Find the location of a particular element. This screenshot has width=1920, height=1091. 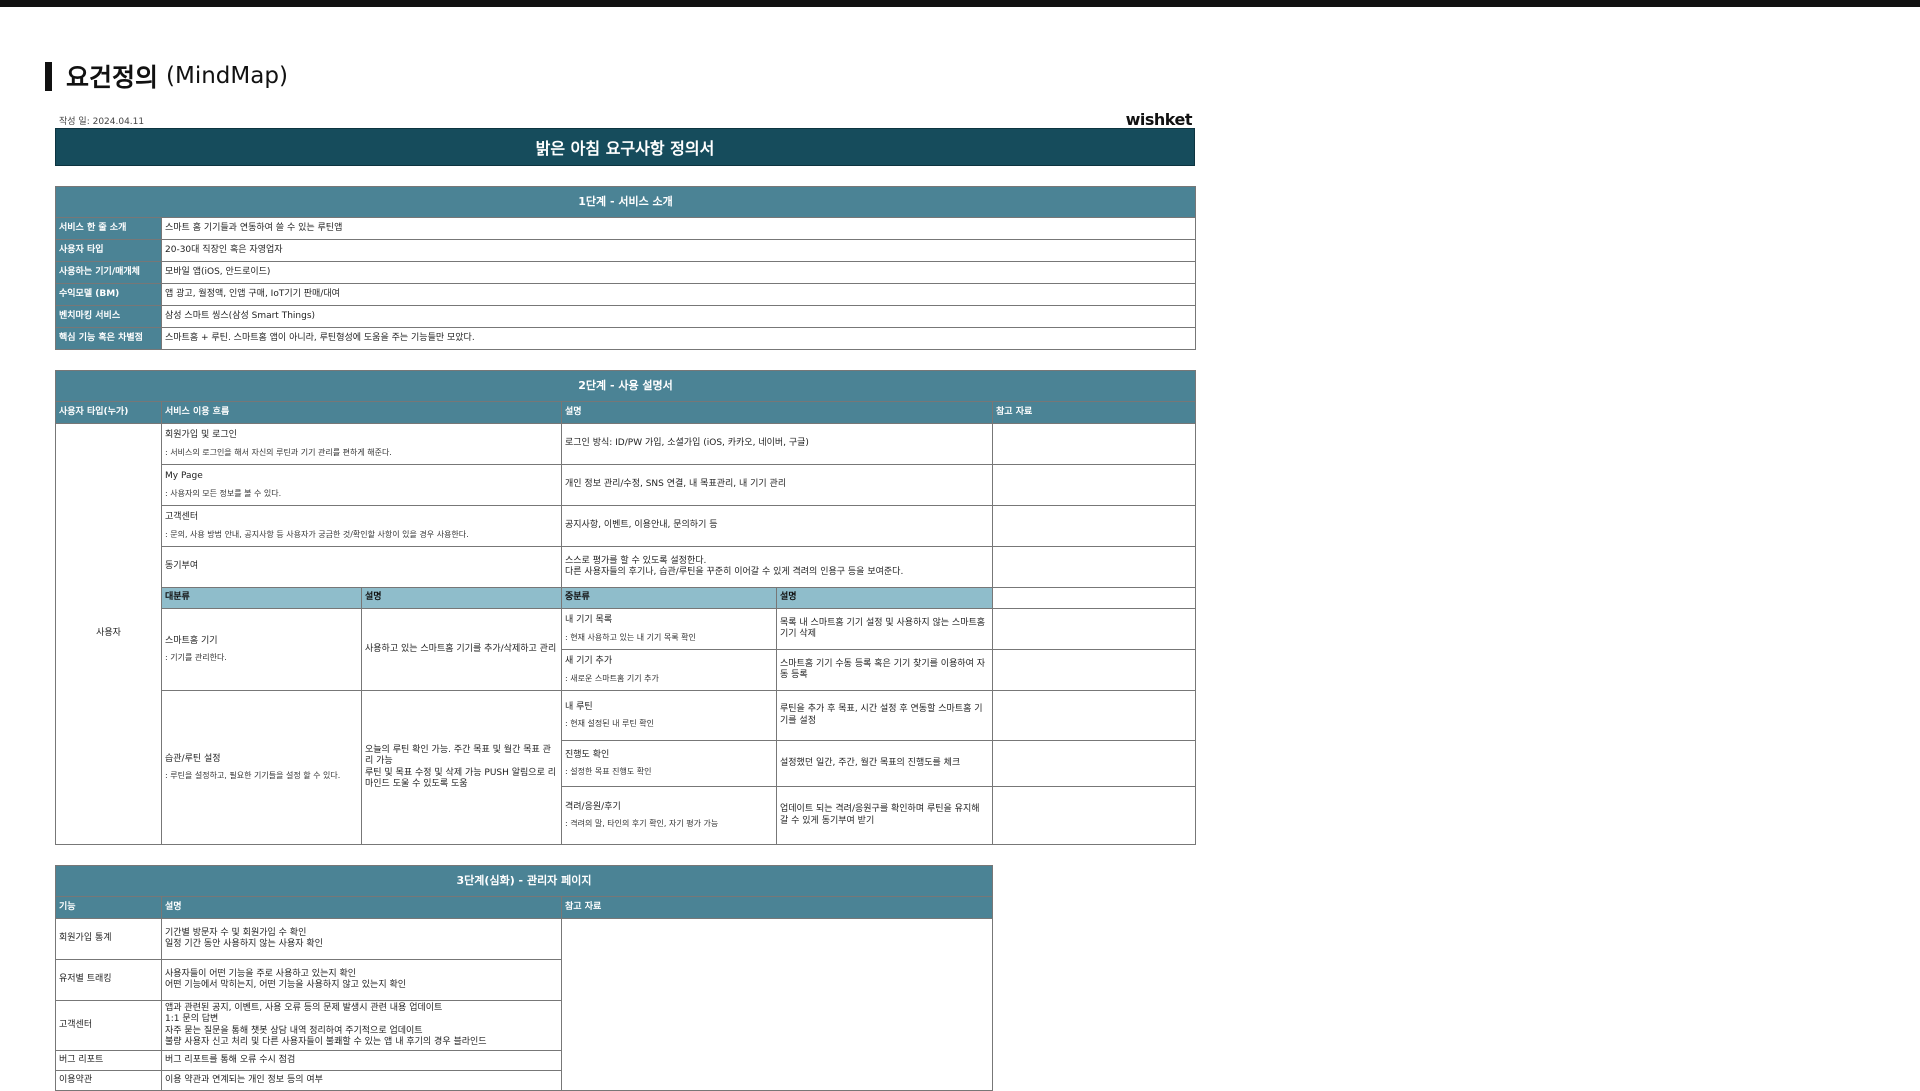

stage1-label: 수익모델 (BM) is located at coordinates (108, 294).